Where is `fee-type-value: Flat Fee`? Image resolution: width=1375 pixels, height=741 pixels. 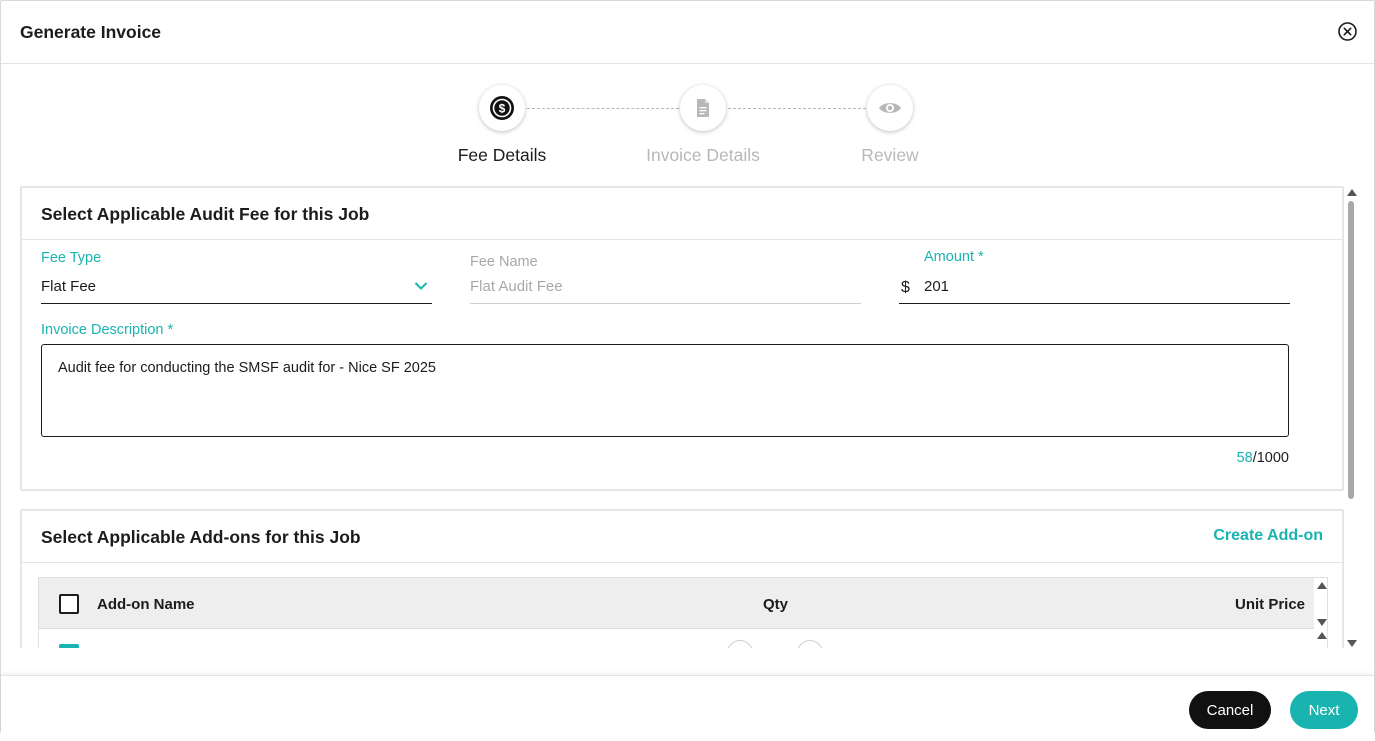 fee-type-value: Flat Fee is located at coordinates (68, 286).